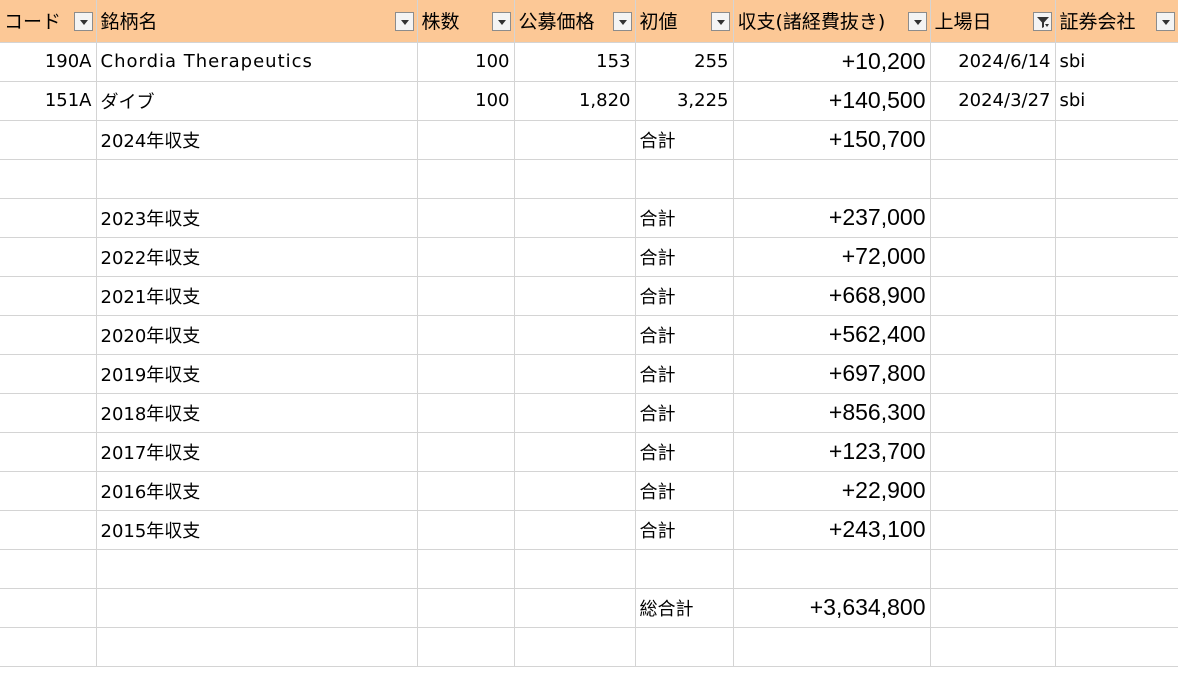 This screenshot has height=681, width=1178. Describe the element at coordinates (831, 139) in the screenshot. I see `year-total-value: +150,700` at that location.